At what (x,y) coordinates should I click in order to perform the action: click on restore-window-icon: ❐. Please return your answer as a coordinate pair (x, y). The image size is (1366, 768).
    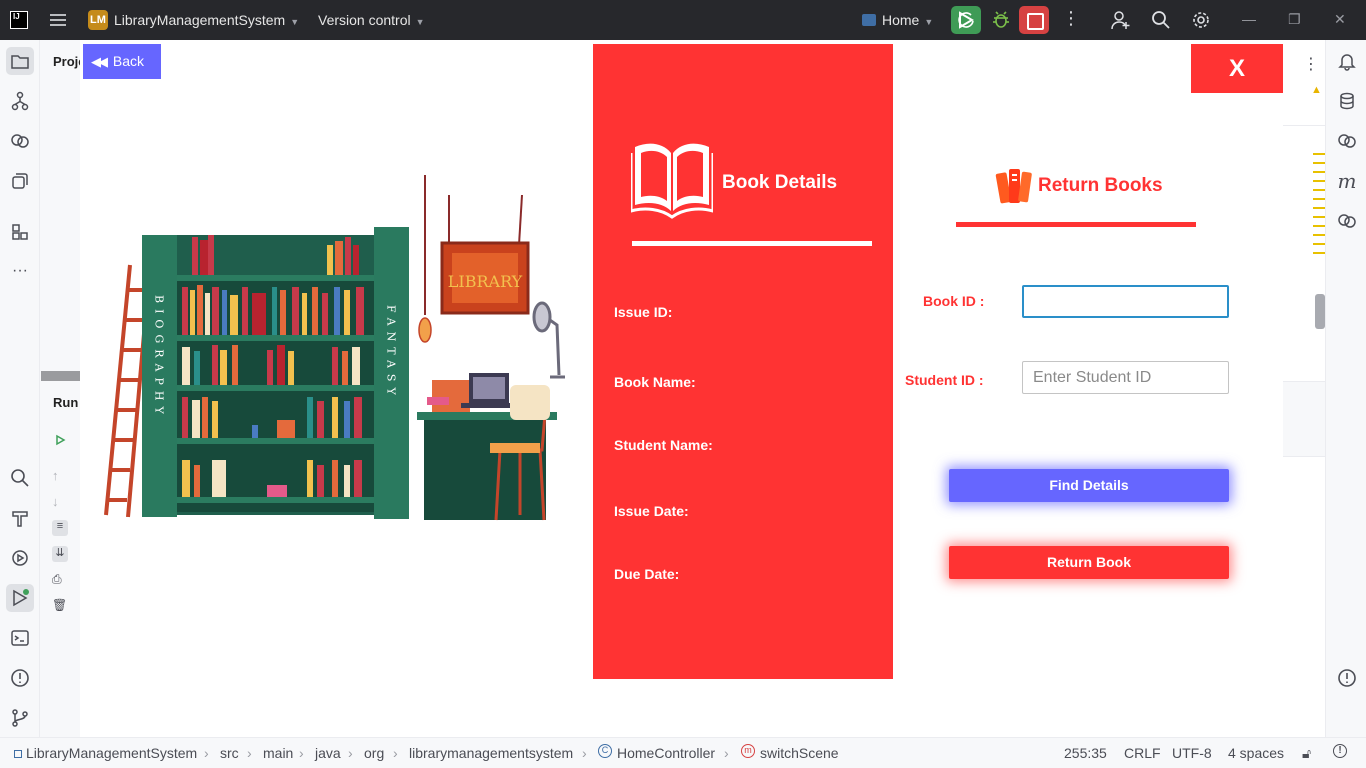
    Looking at the image, I should click on (1294, 19).